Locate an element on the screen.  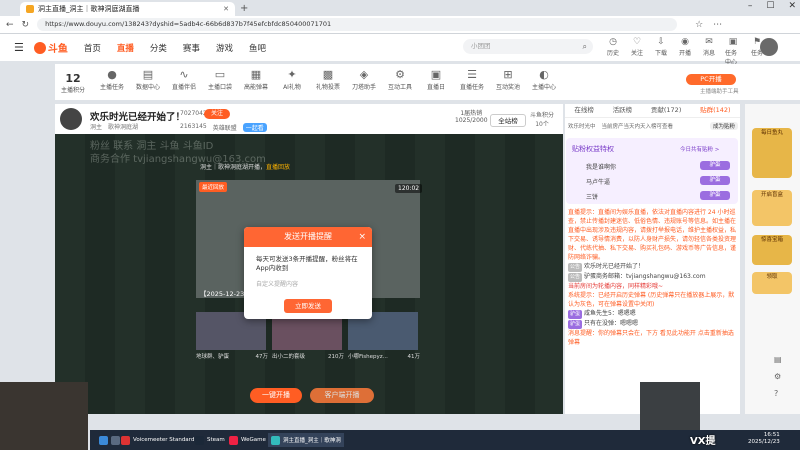
tool-prize-pool: ⊞ 互动奖池 is located at coordinates (508, 79).